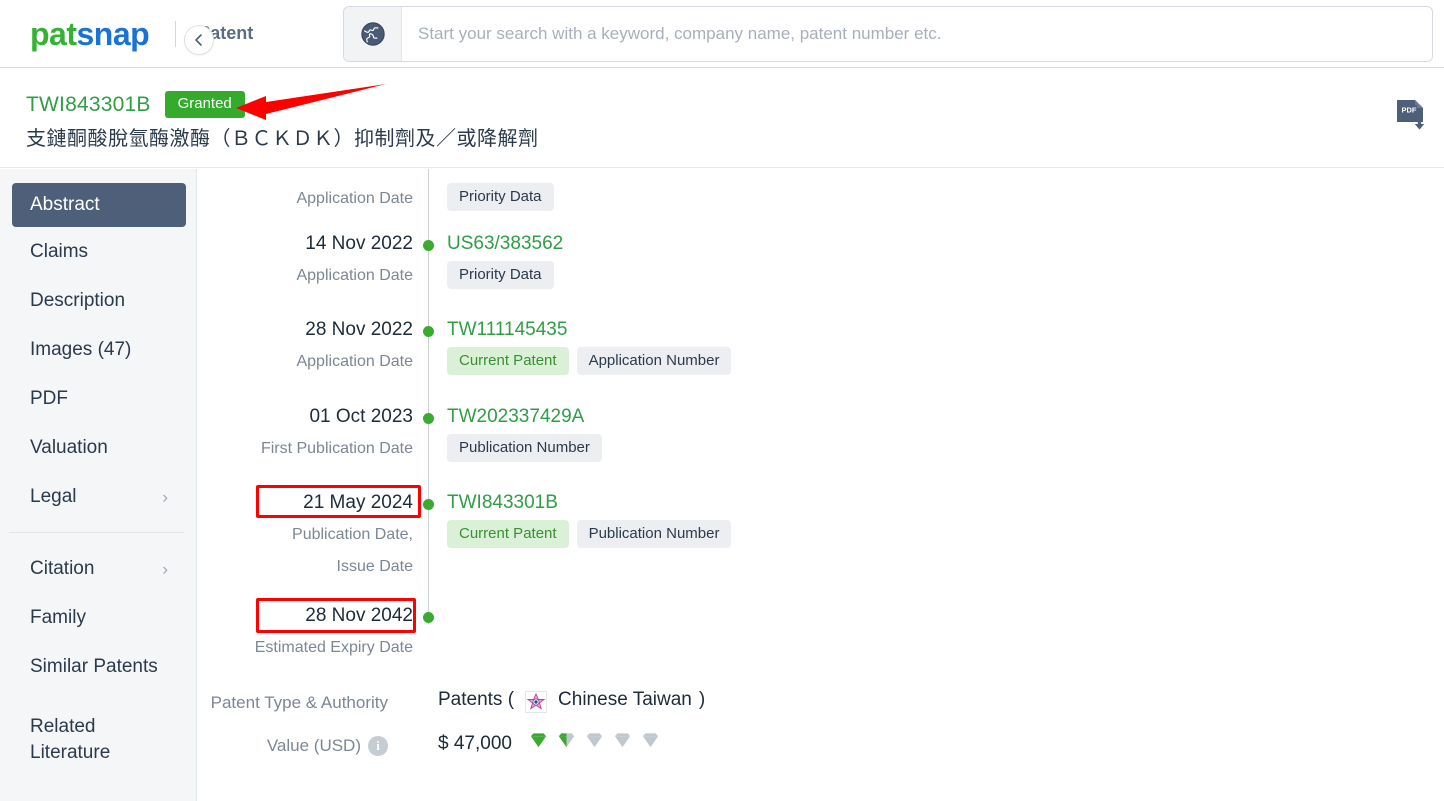 The width and height of the screenshot is (1444, 801). Describe the element at coordinates (359, 329) in the screenshot. I see `timeline-date: 28 Nov 2022` at that location.